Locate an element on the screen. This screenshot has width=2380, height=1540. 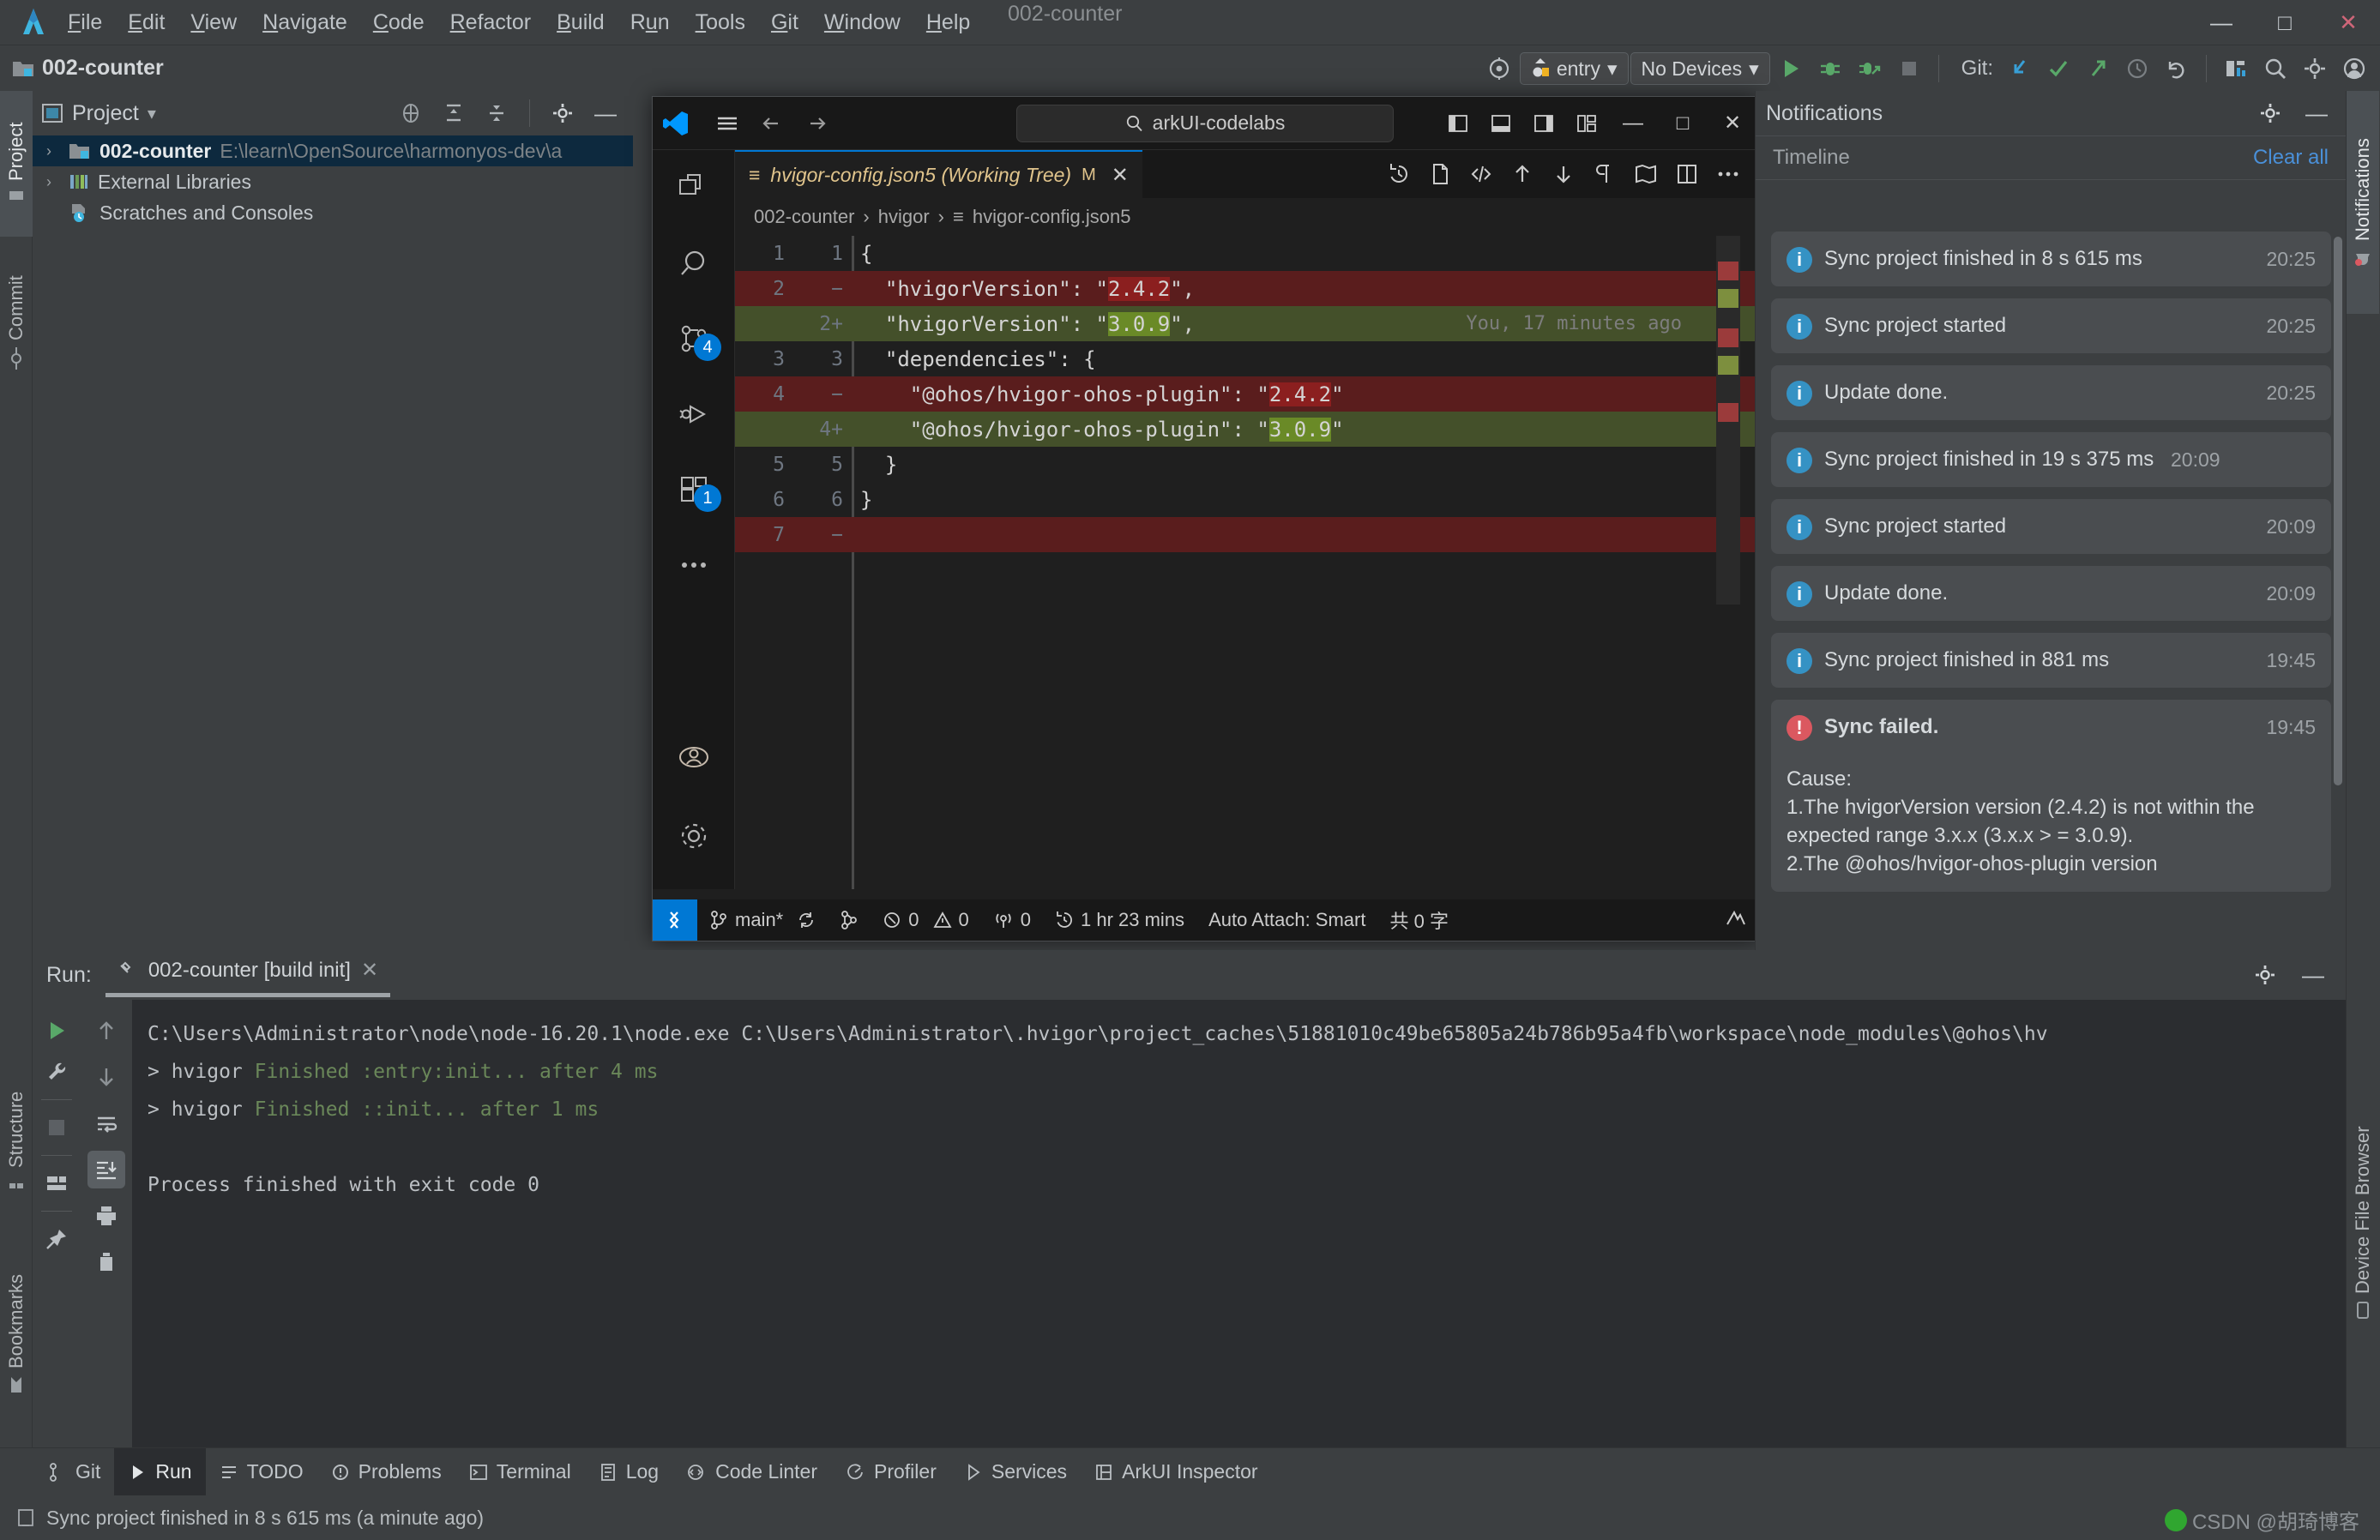
status-timer: 1 hr 23 mins is located at coordinates (1119, 920).